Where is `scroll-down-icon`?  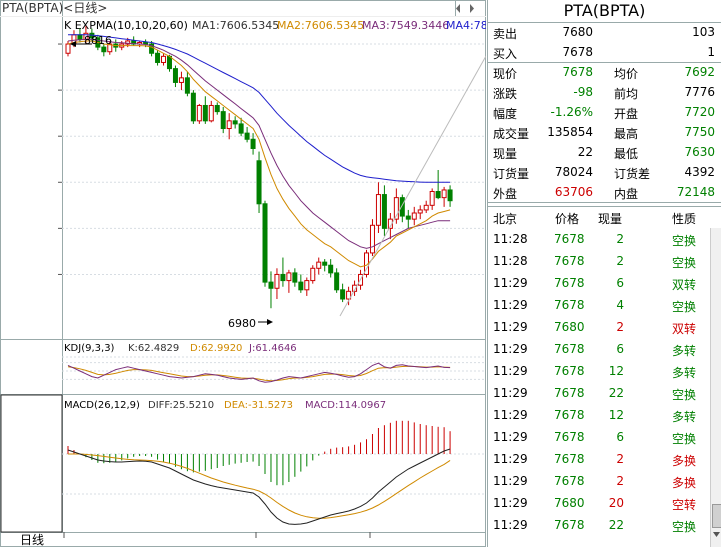
scroll-down-icon is located at coordinates (716, 535).